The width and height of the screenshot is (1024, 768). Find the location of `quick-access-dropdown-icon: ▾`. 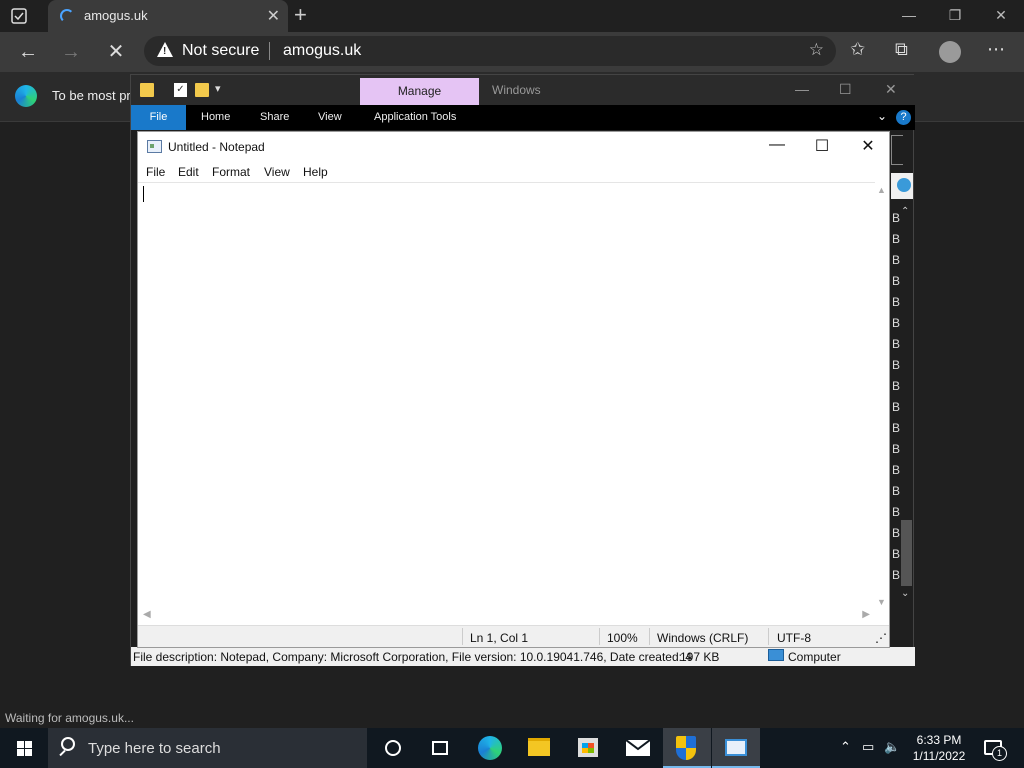

quick-access-dropdown-icon: ▾ is located at coordinates (218, 88).